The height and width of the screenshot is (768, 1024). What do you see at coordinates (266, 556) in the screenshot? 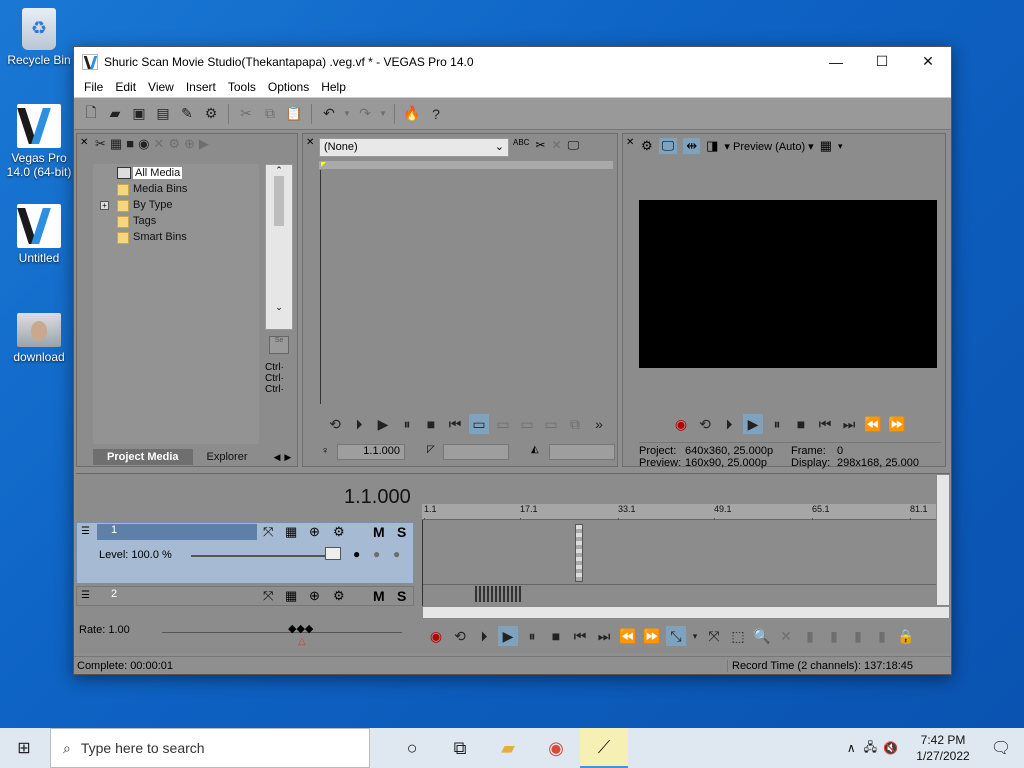
I see `level-slider` at bounding box center [266, 556].